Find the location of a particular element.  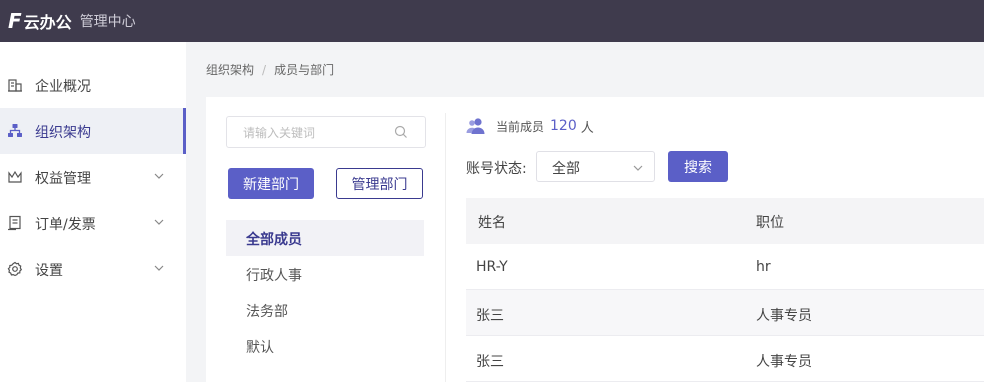

sidebar-item-orders: 订单/发票 is located at coordinates (93, 223).